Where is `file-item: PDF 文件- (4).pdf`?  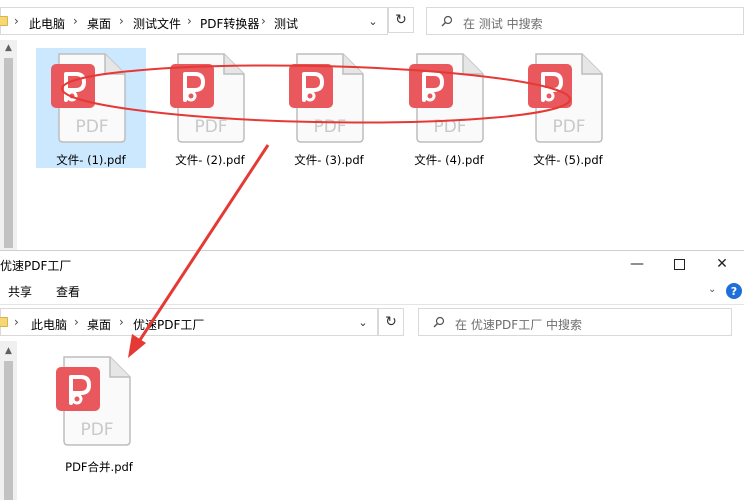 file-item: PDF 文件- (4).pdf is located at coordinates (449, 108).